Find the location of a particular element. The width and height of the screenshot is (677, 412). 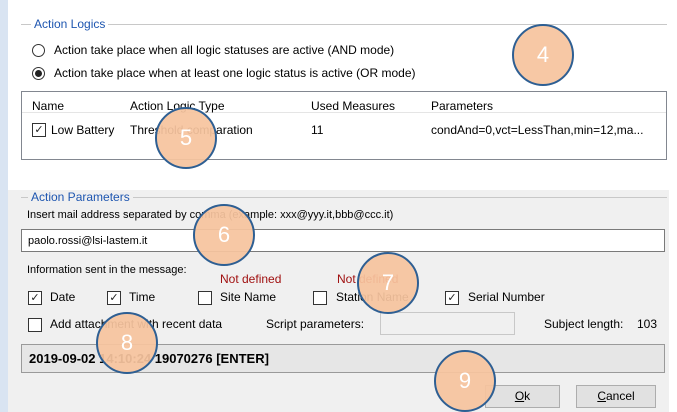

mail-address-value: paolo.rossi@lsi-lastem.it is located at coordinates (88, 241).